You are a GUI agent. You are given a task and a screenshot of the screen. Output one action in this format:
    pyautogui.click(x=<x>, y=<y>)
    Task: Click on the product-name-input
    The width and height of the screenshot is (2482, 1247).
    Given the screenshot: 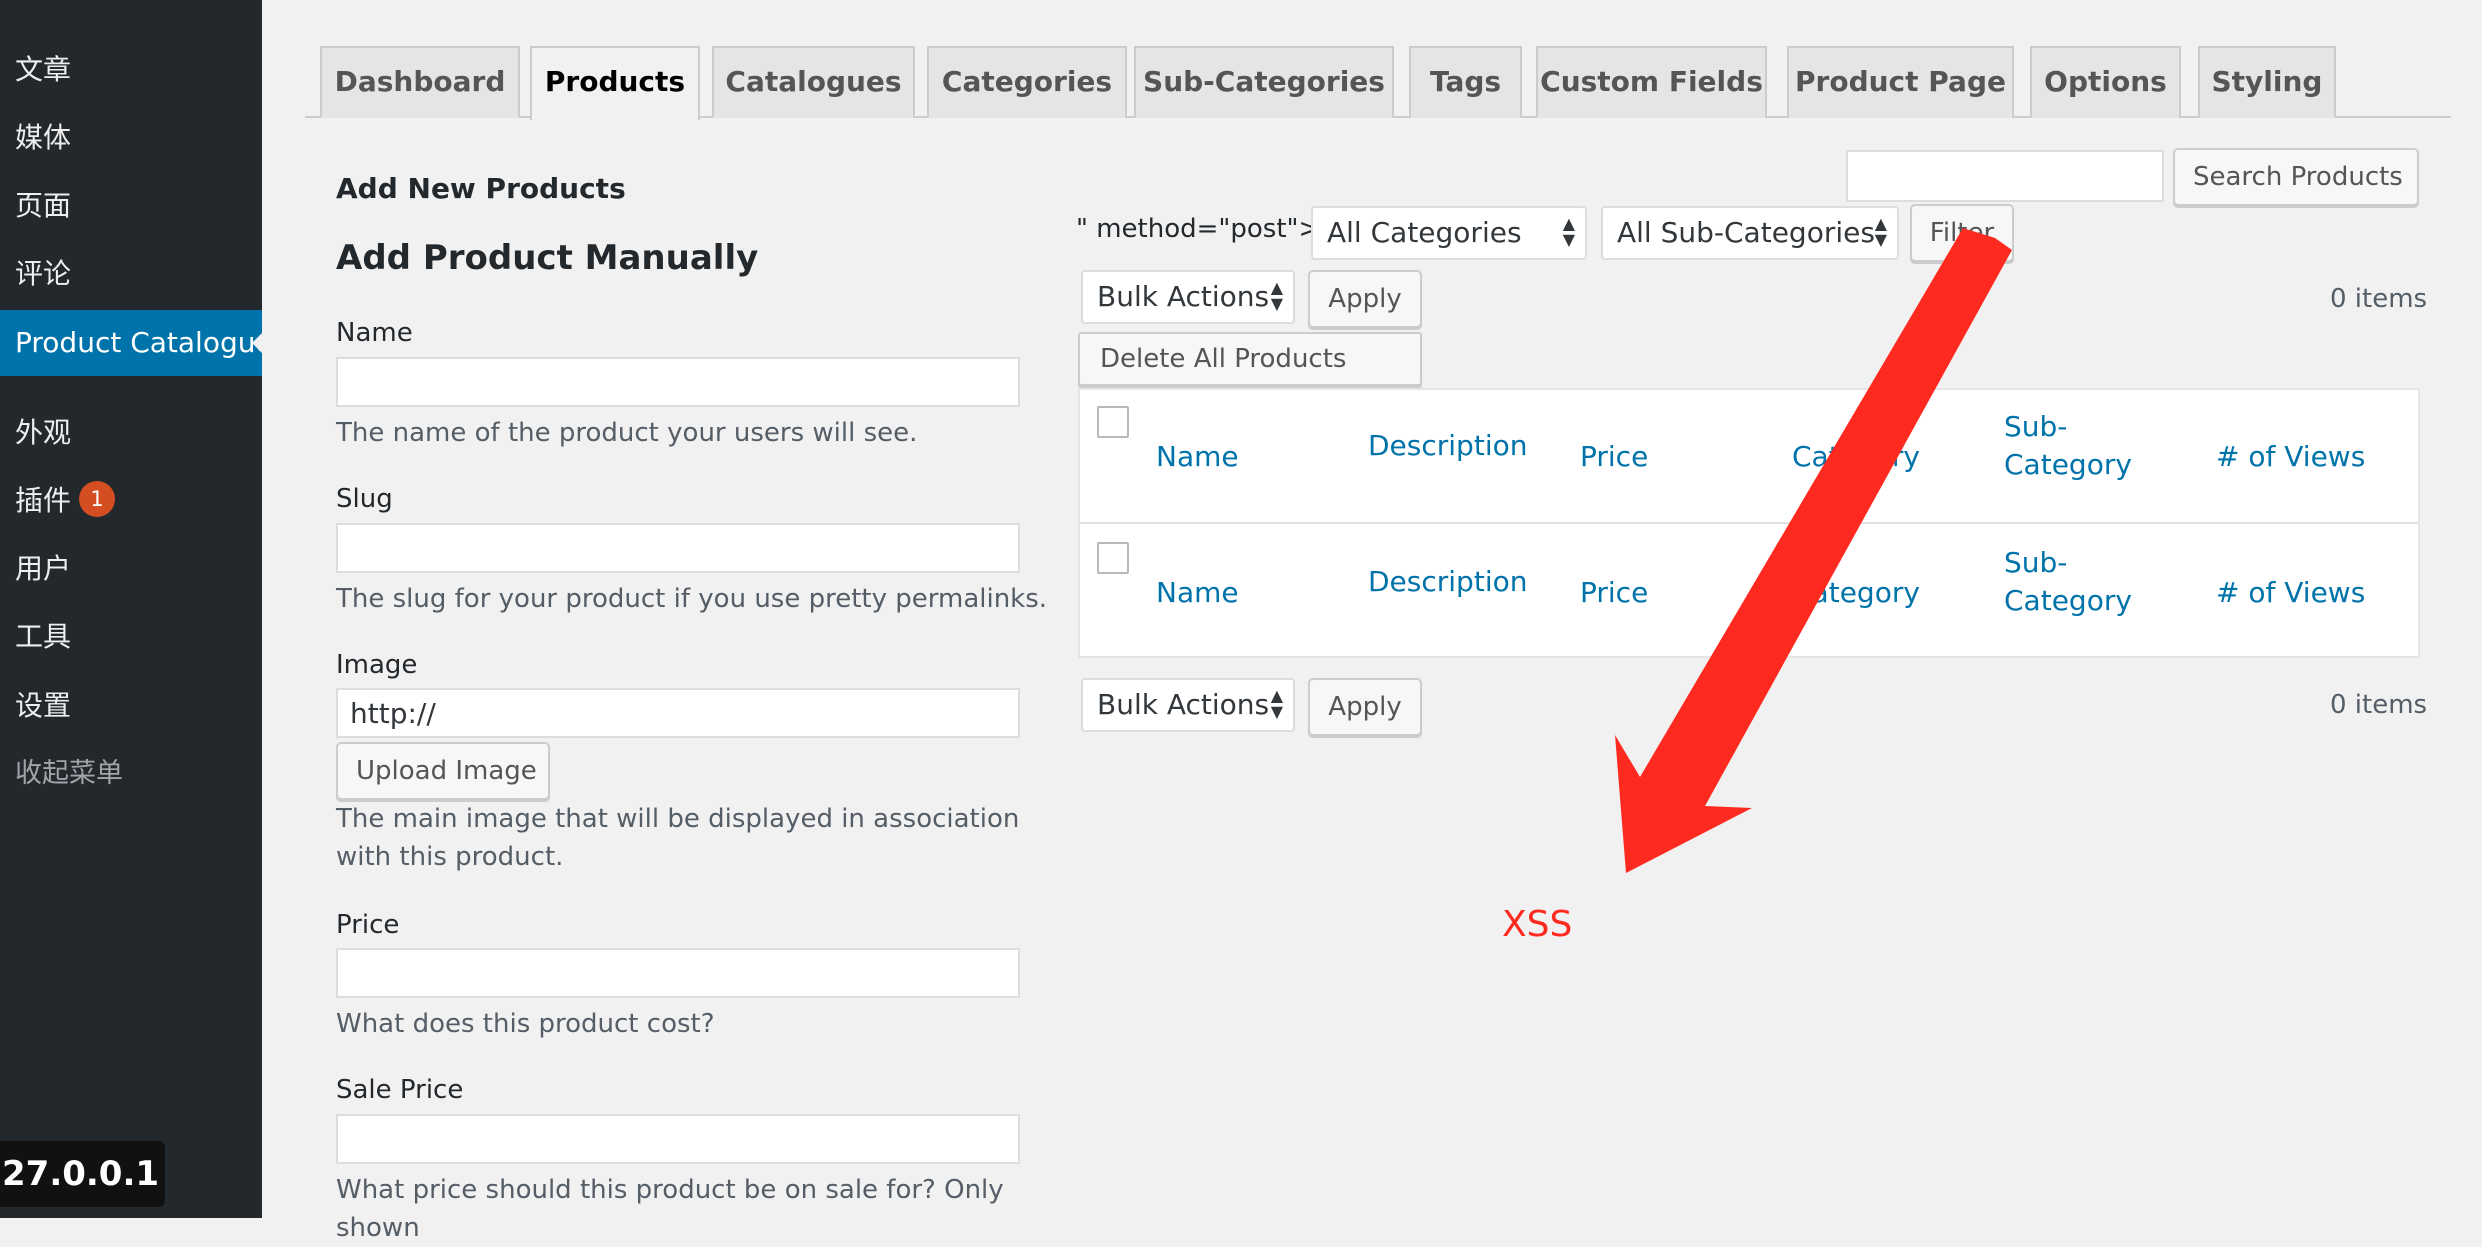 What is the action you would take?
    pyautogui.click(x=678, y=382)
    